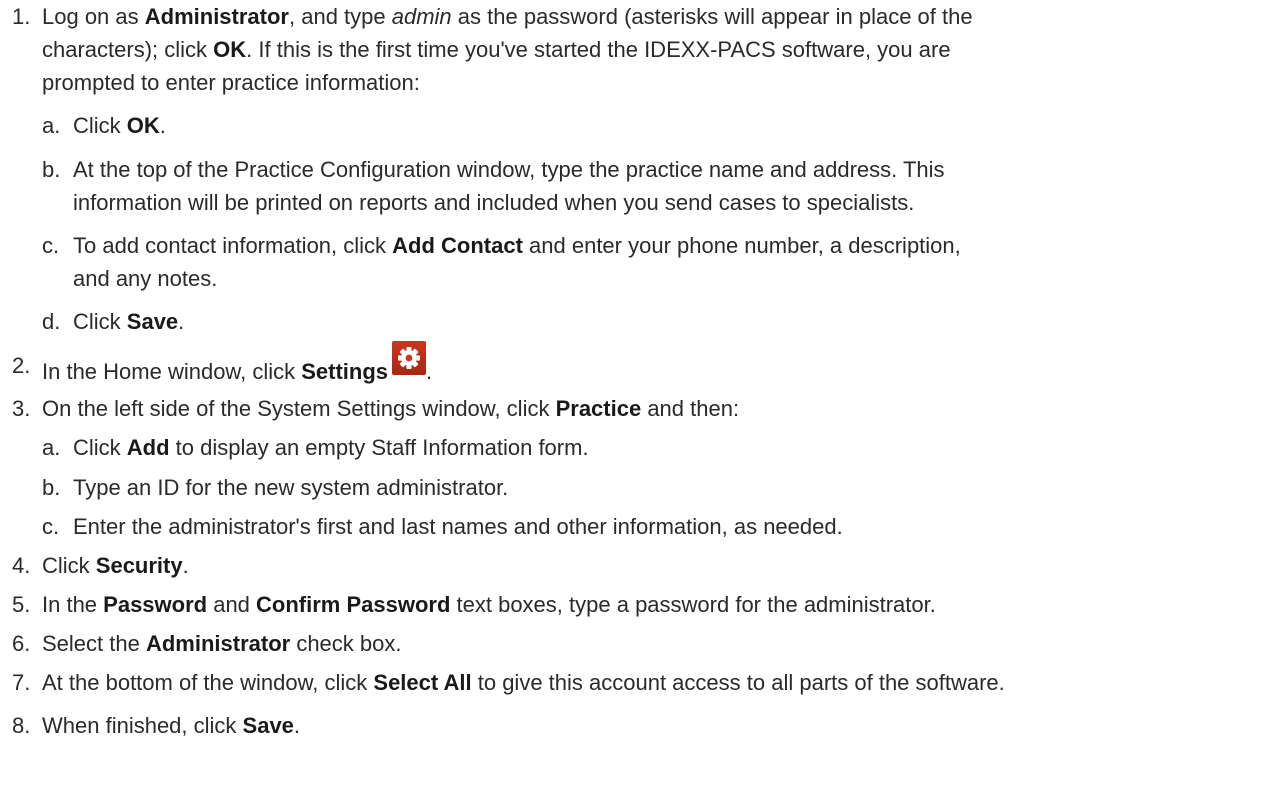  I want to click on step-number: 8., so click(21, 725).